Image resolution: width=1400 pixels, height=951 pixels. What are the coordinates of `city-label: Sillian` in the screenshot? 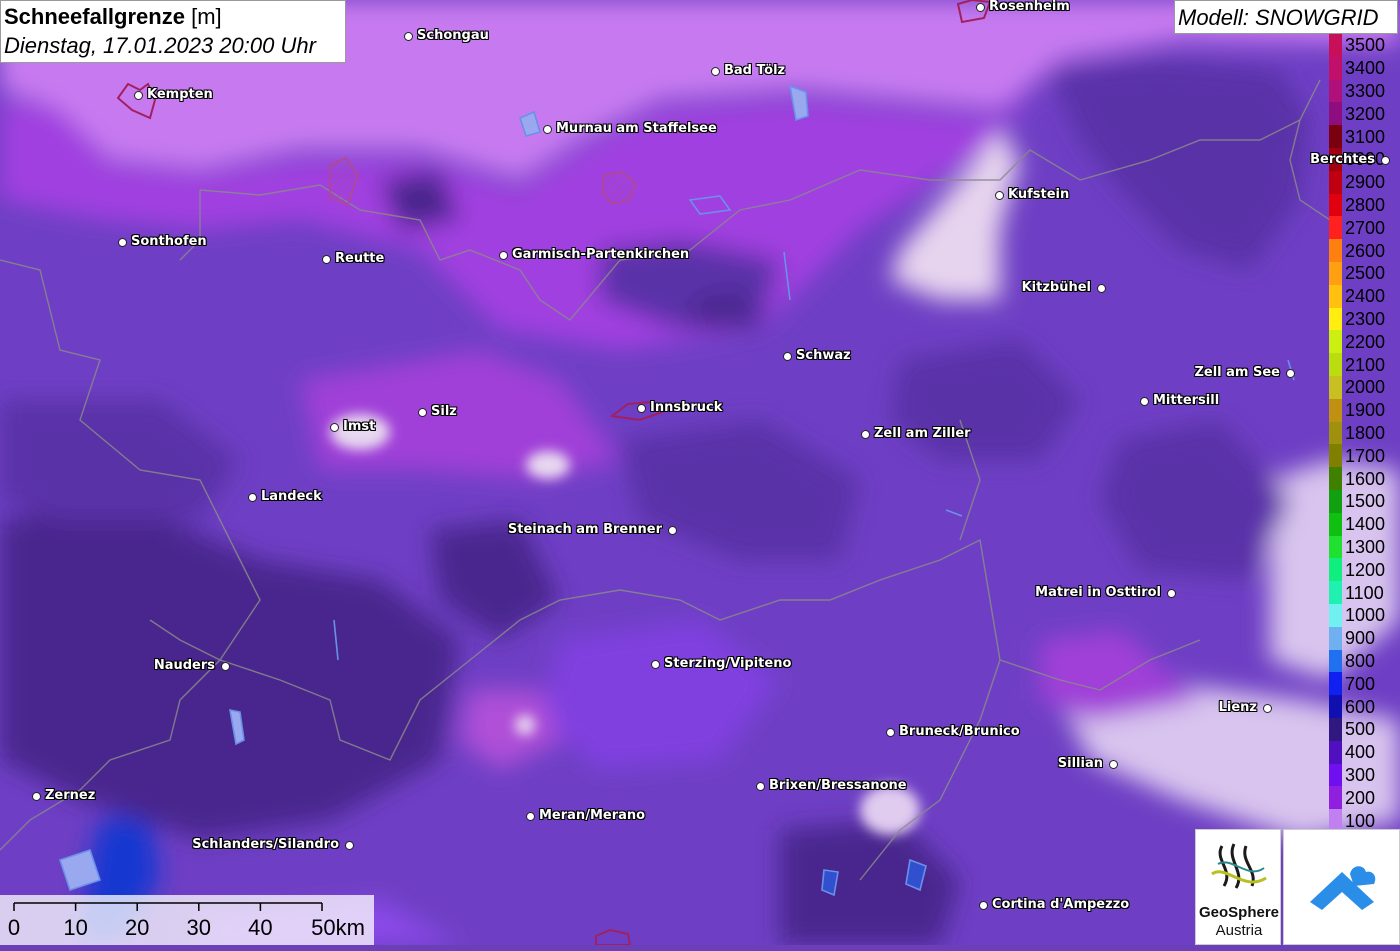 It's located at (1080, 763).